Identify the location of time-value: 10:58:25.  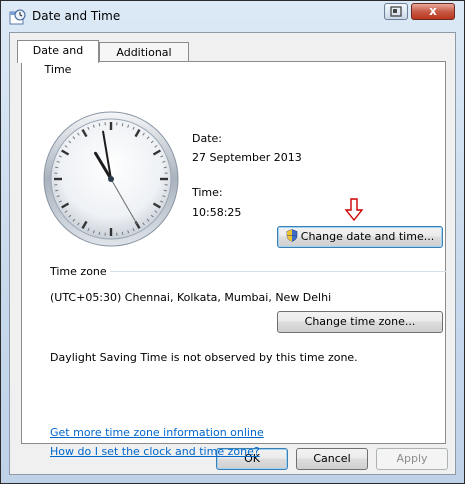
(217, 212).